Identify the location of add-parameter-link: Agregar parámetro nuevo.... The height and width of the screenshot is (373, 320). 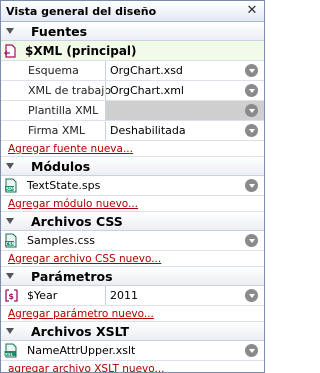
(132, 314).